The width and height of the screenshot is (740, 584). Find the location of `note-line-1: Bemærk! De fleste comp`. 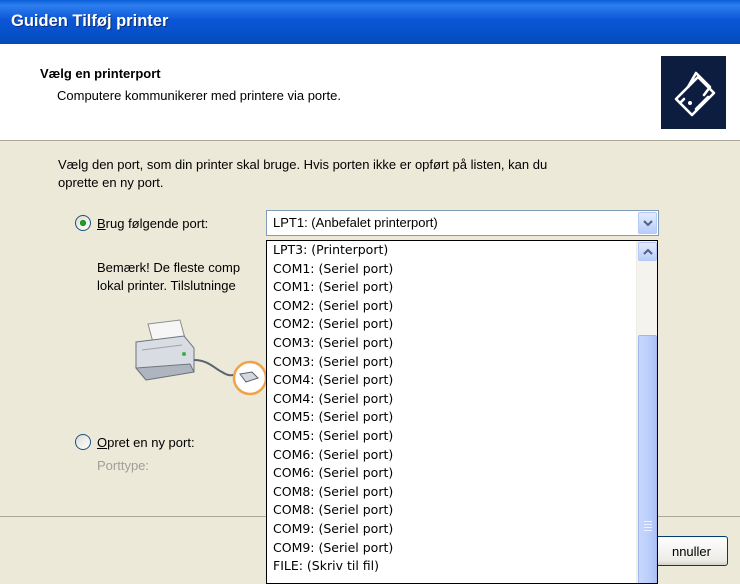

note-line-1: Bemærk! De fleste comp is located at coordinates (169, 267).